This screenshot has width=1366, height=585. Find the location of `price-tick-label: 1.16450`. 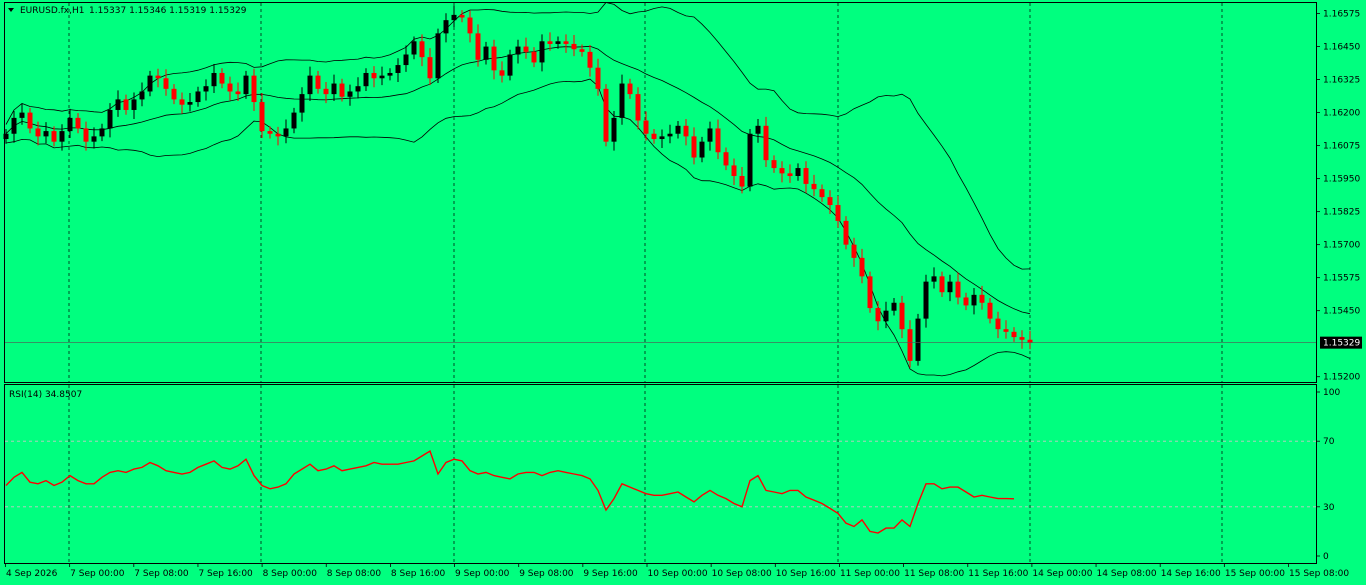

price-tick-label: 1.16450 is located at coordinates (1341, 48).